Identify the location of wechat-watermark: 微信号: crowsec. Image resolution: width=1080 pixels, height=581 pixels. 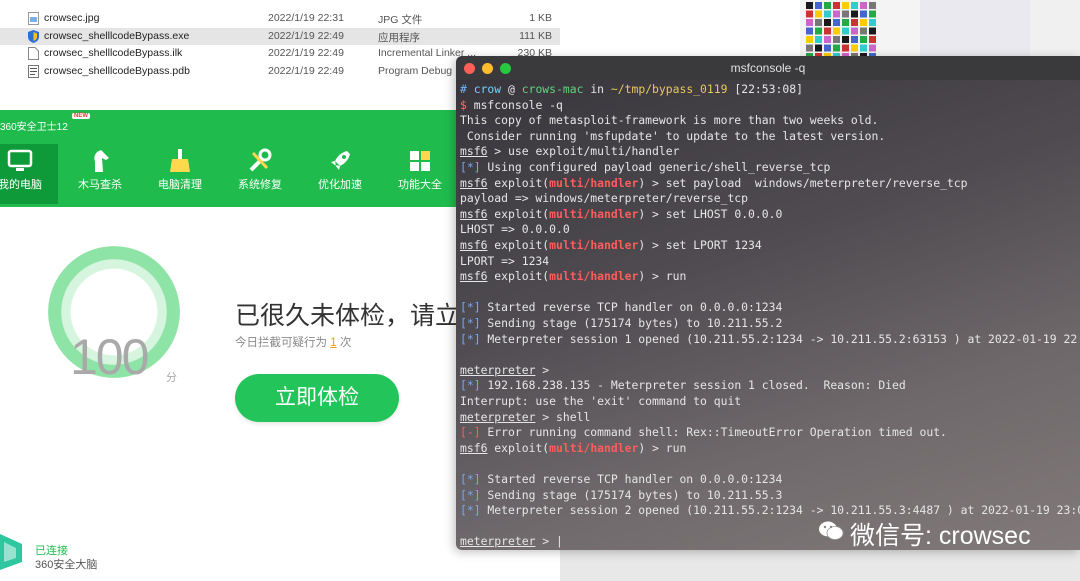
(940, 536).